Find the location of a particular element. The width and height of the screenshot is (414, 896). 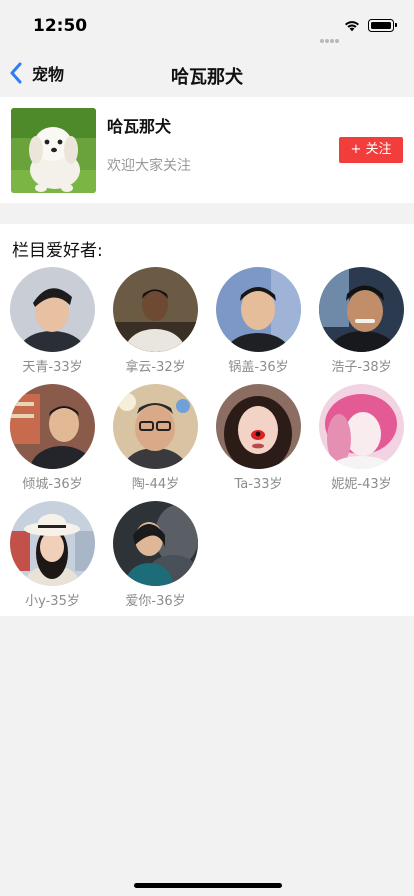

profile-card: 哈瓦那犬 欢迎大家关注 + 关注 is located at coordinates (207, 150).